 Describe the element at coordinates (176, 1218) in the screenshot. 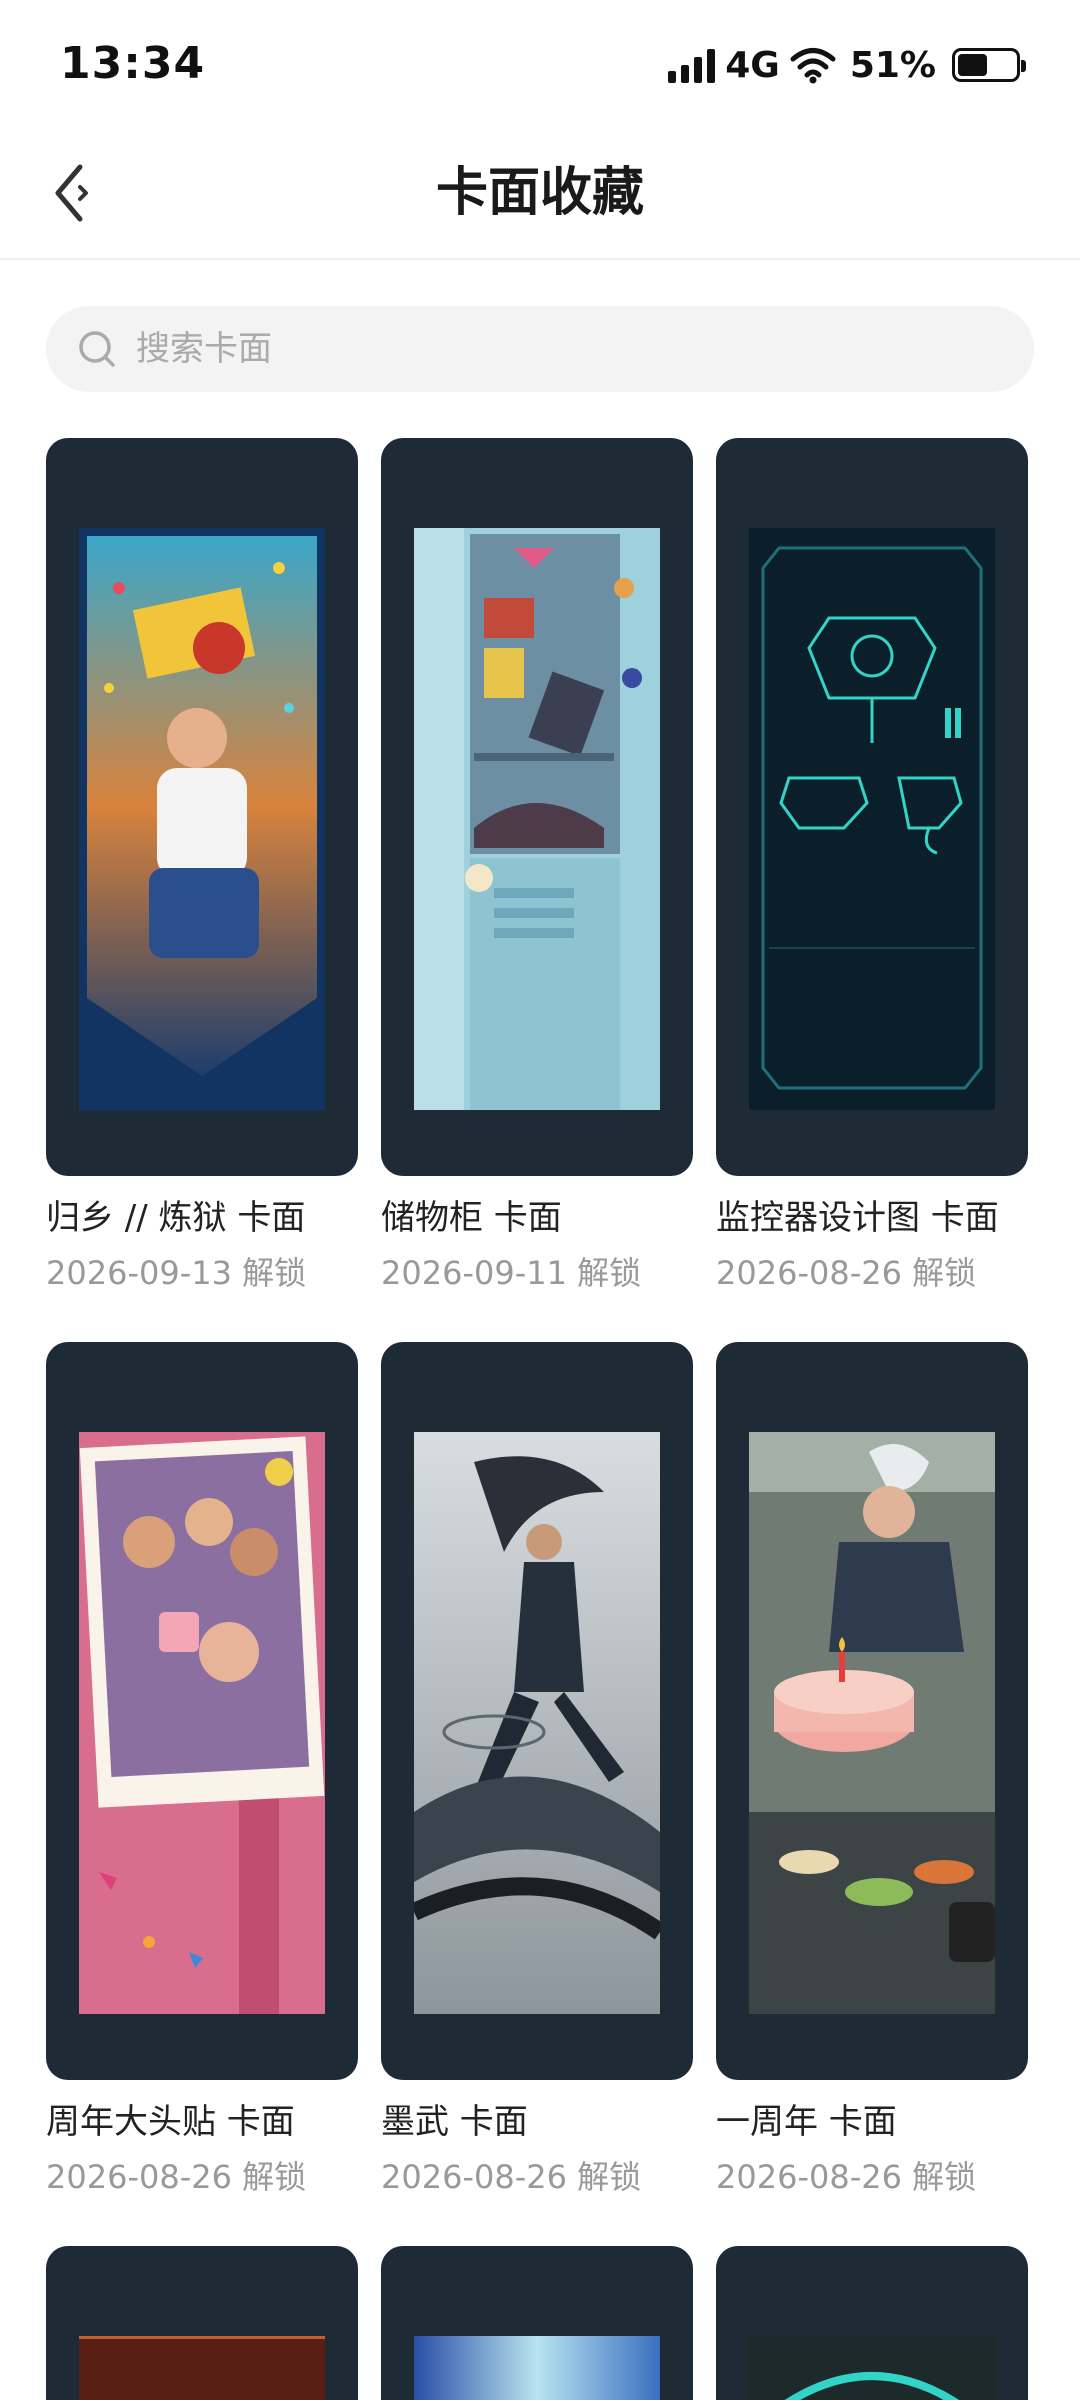

I see `card-title: 归乡 // 炼狱 卡面` at that location.